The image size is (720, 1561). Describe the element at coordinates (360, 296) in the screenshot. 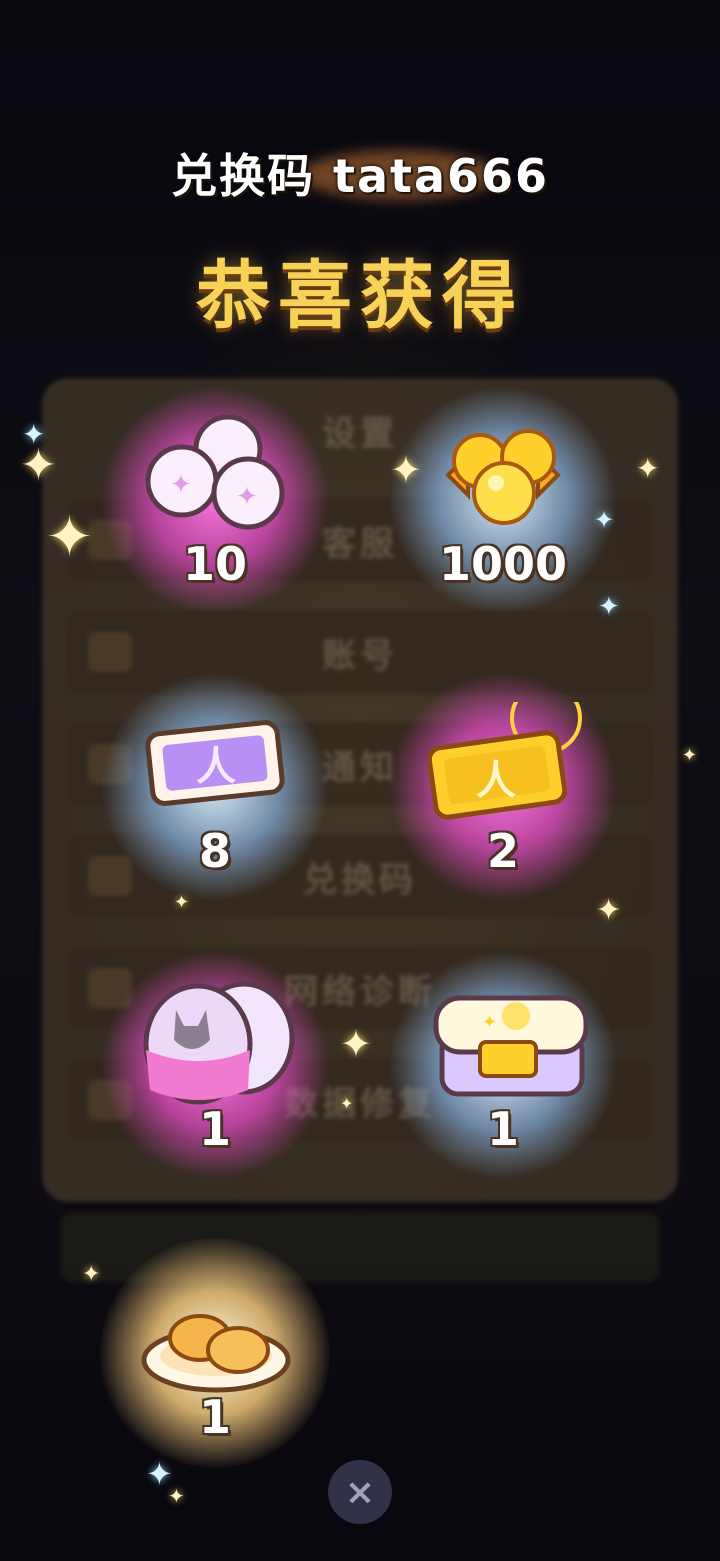

I see `congrats-title: 恭喜获得` at that location.